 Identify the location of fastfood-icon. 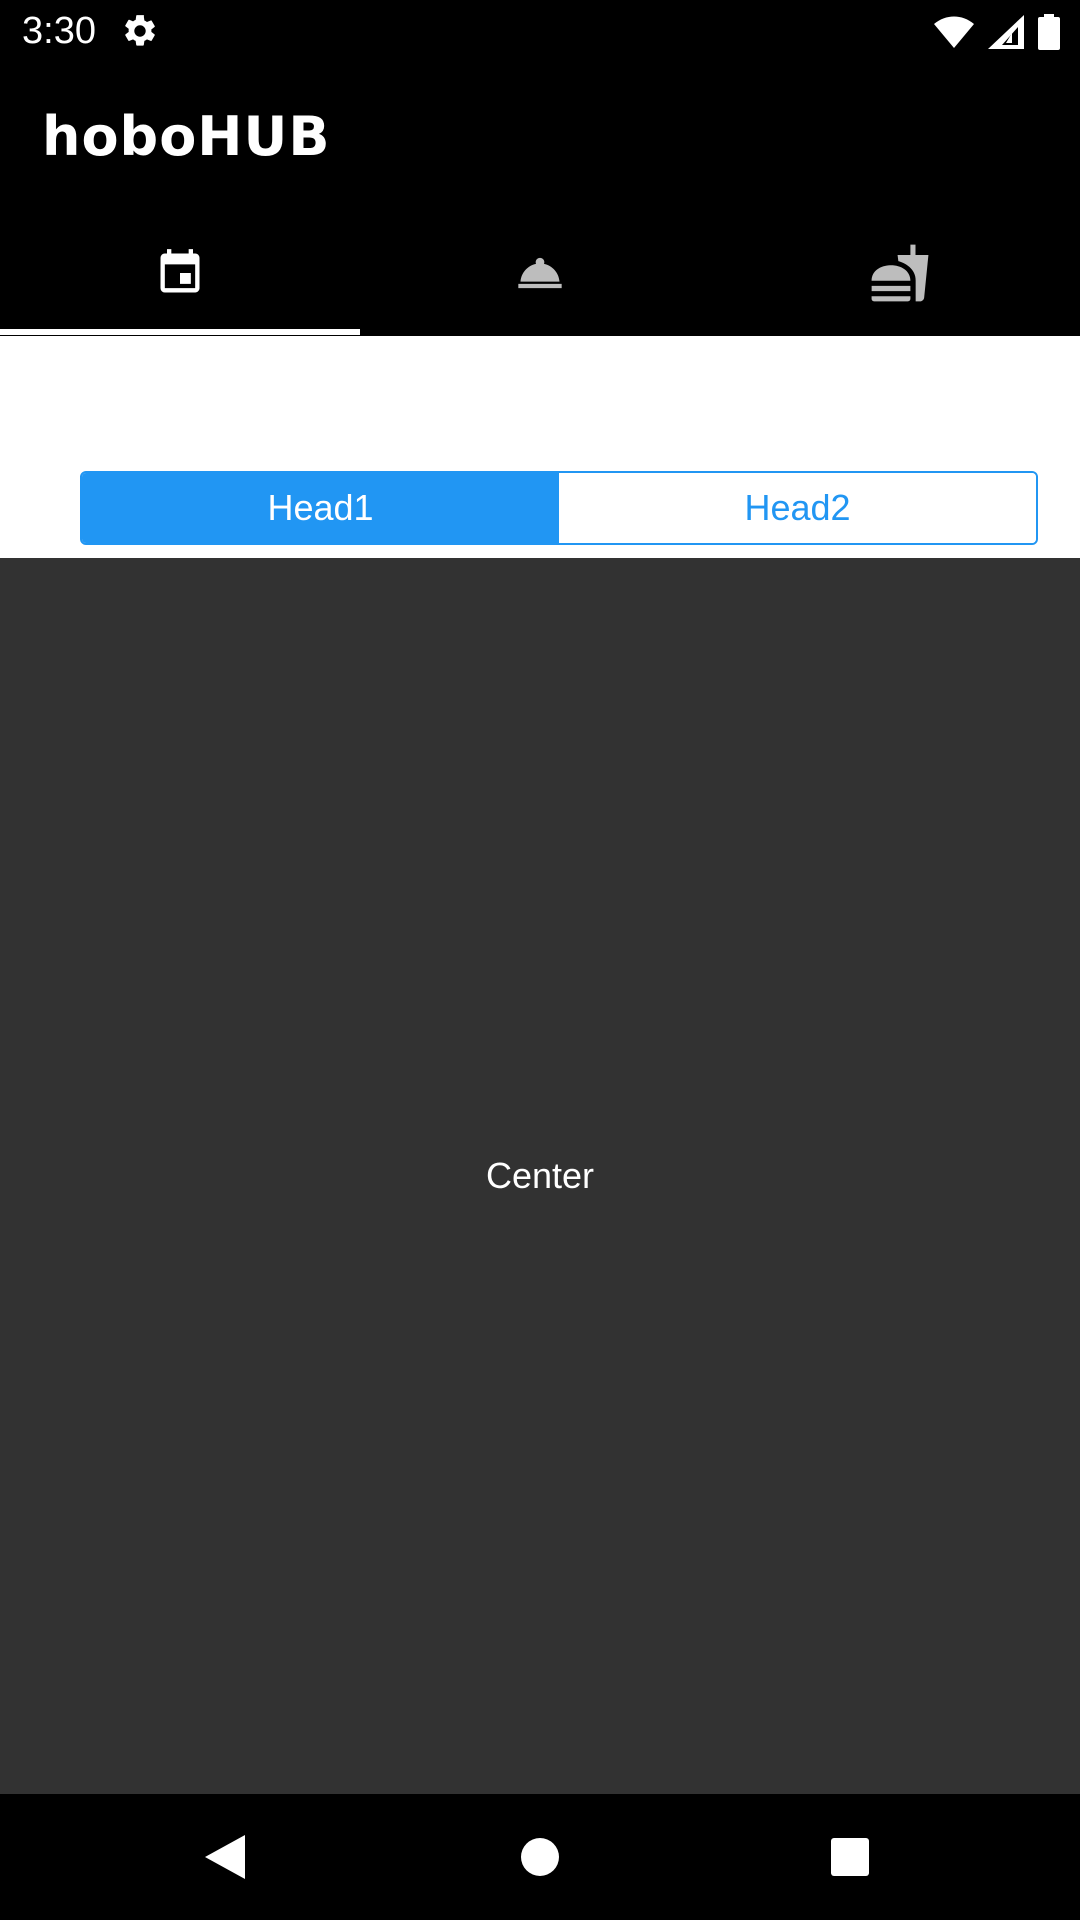
(900, 273).